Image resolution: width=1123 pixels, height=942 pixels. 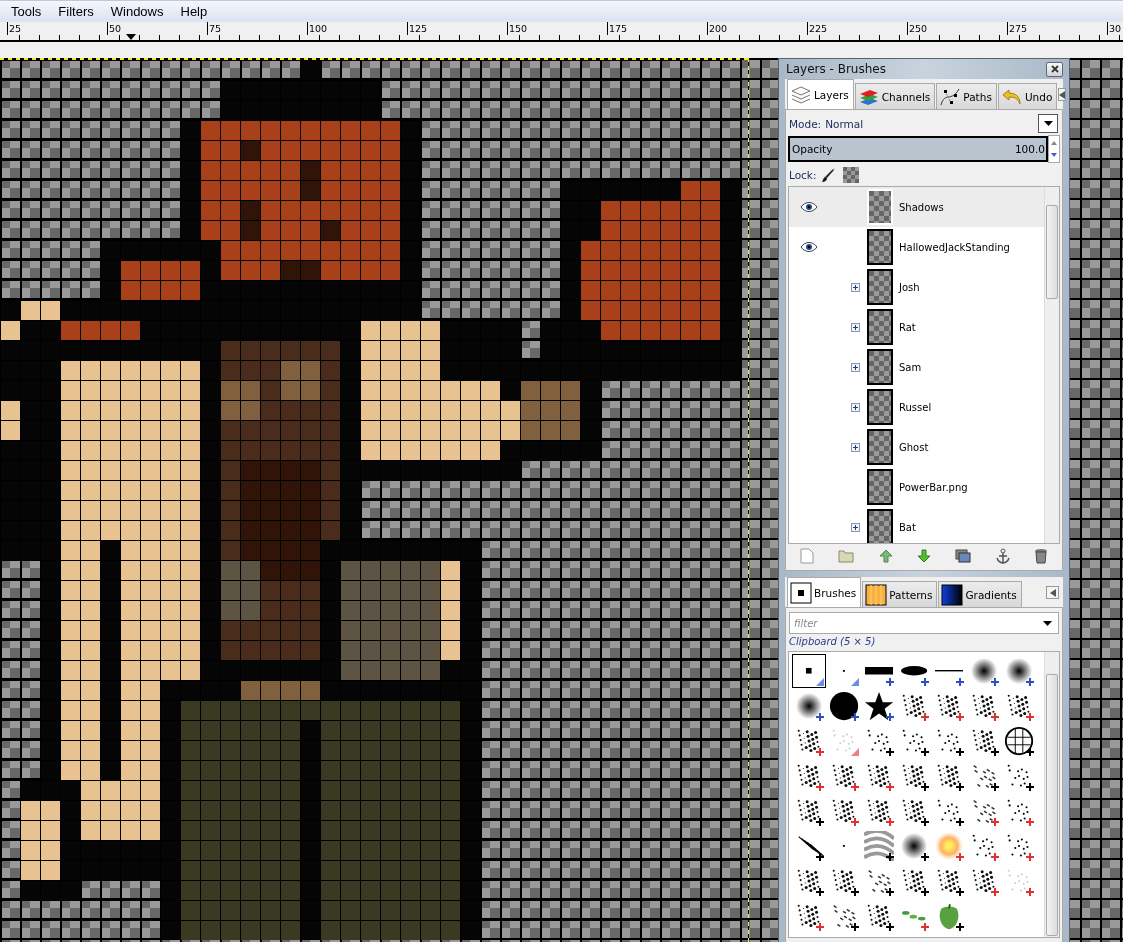 I want to click on opacity-label: Opacity, so click(x=812, y=149).